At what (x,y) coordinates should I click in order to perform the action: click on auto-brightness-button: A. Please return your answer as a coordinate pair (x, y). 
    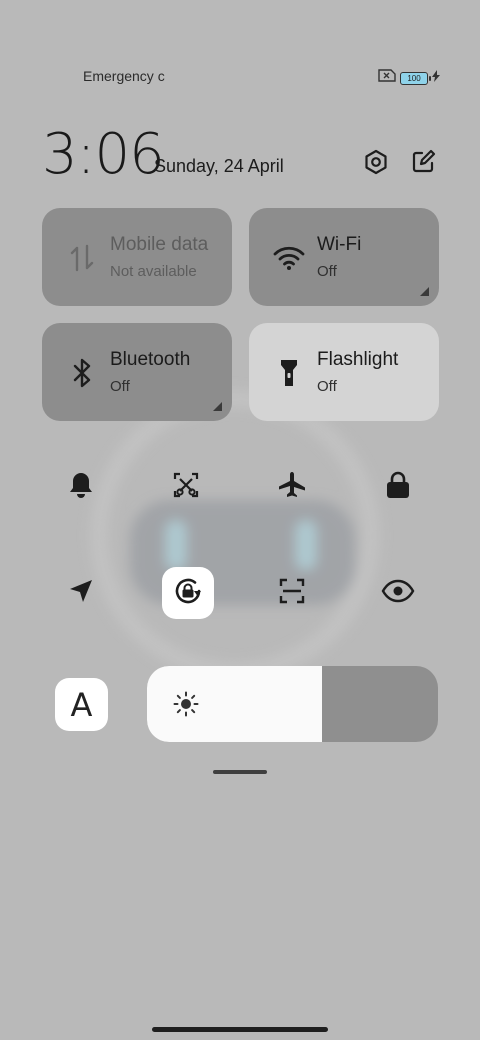
    Looking at the image, I should click on (81, 704).